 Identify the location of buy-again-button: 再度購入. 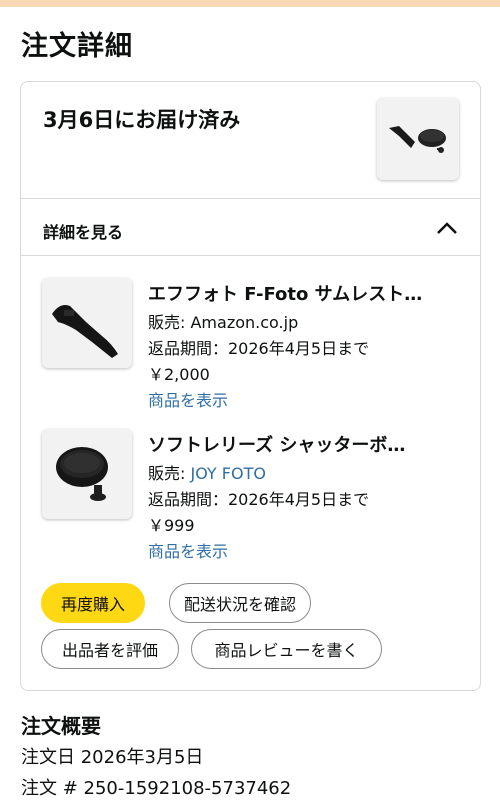
(93, 603).